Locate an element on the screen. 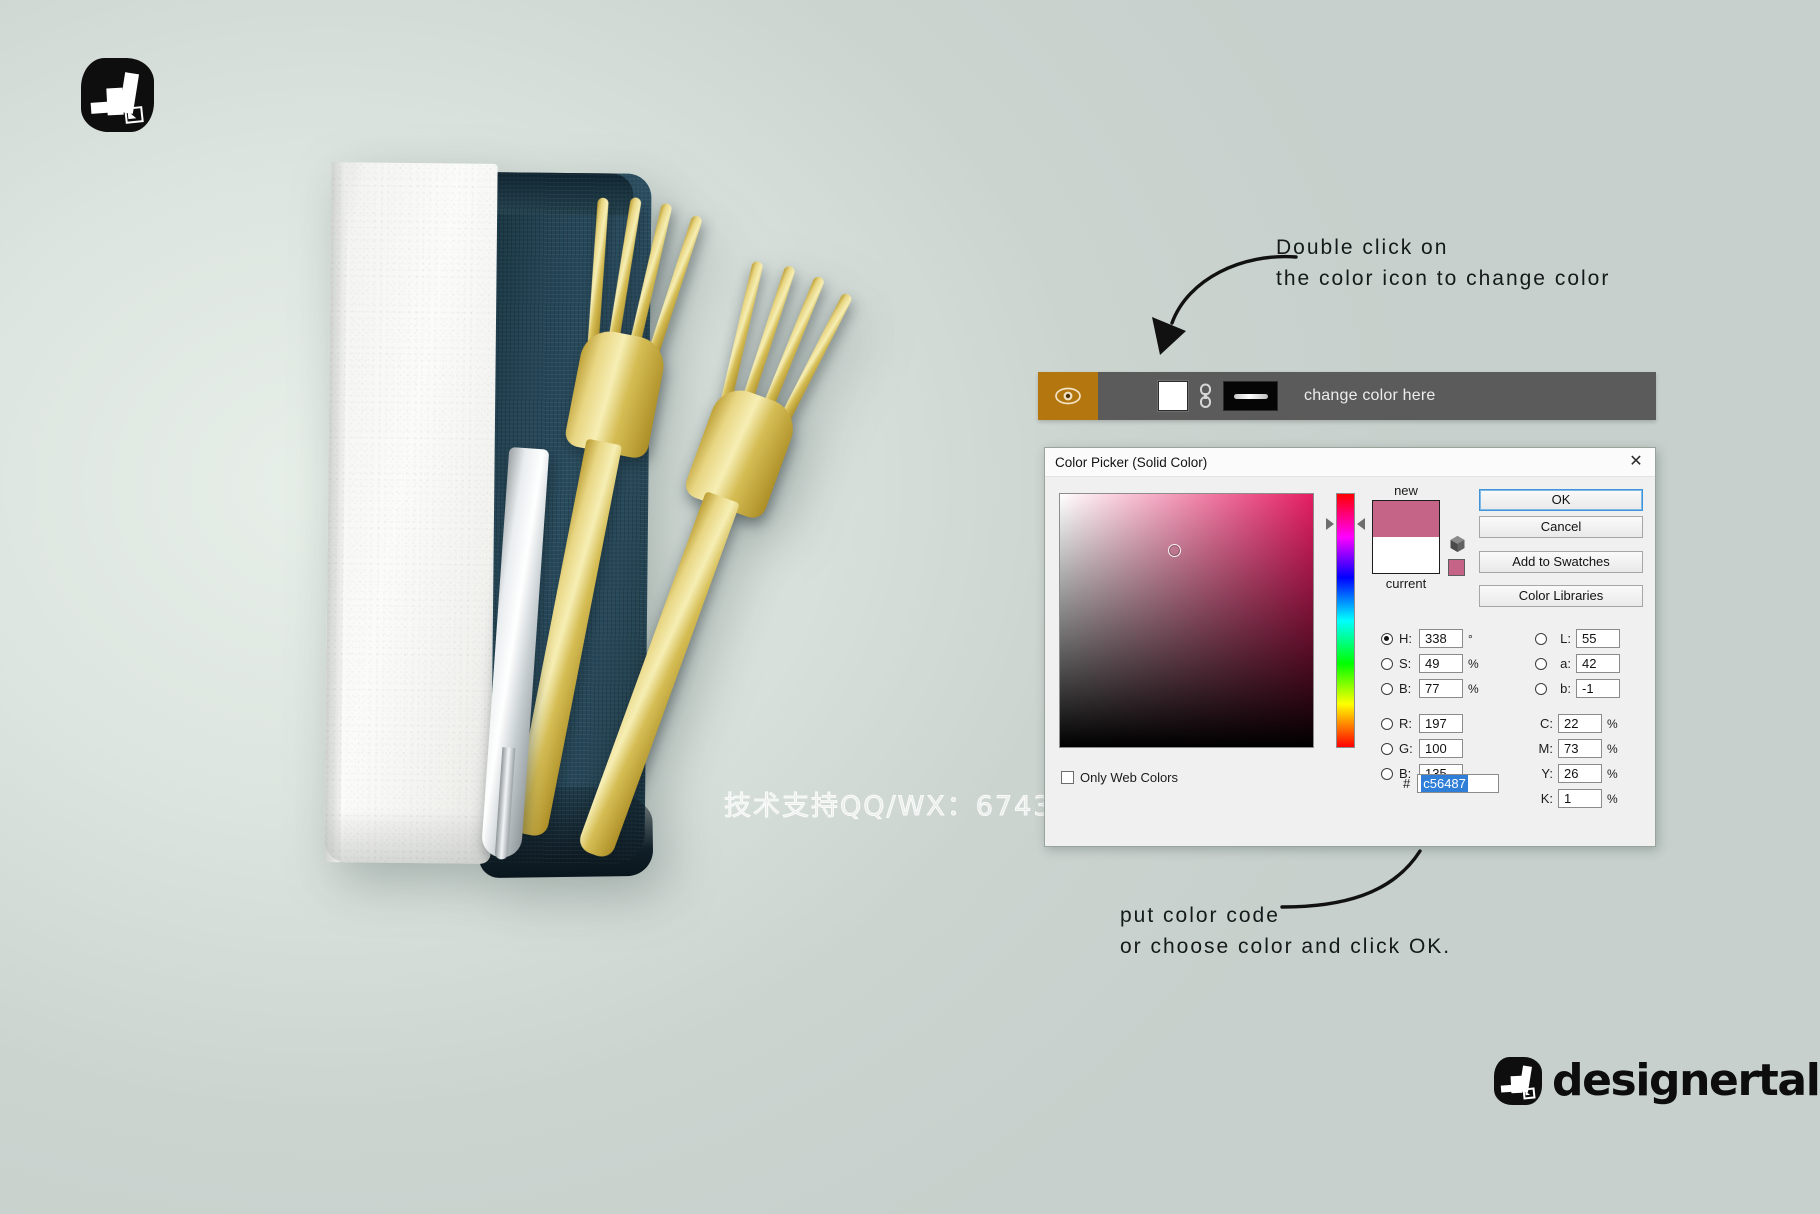 Image resolution: width=1820 pixels, height=1214 pixels. lab-a-radio is located at coordinates (1541, 663).